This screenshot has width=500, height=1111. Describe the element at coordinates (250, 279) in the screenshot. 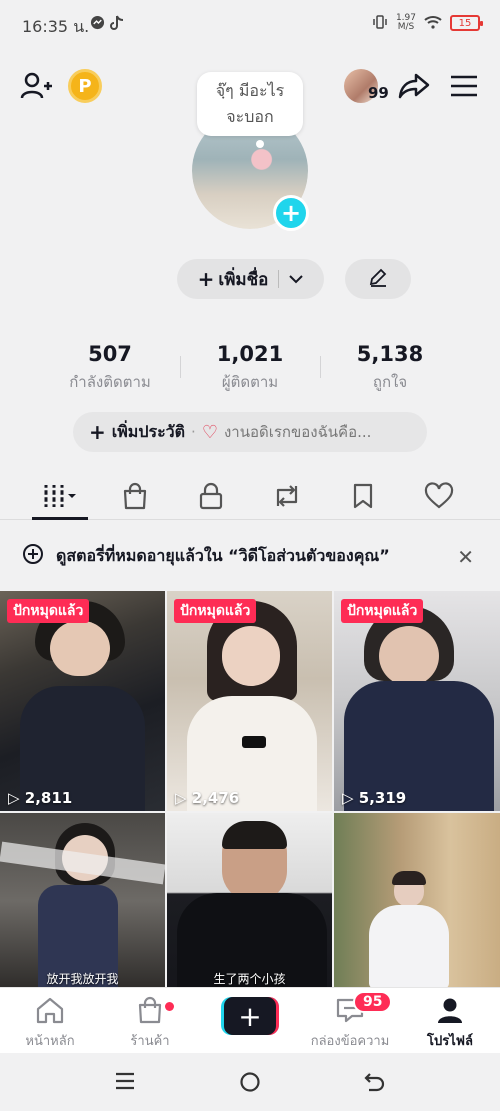

I see `add-name-button: + เพิ่มชื่อ` at that location.